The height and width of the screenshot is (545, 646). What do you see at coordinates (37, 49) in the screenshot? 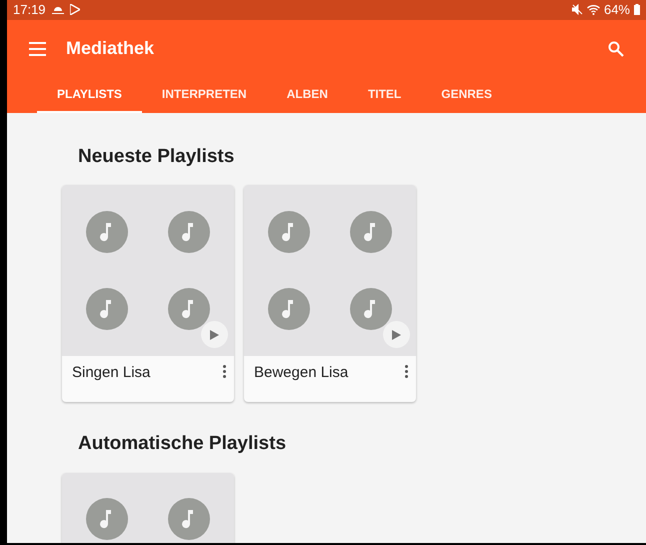
I see `menu-icon` at bounding box center [37, 49].